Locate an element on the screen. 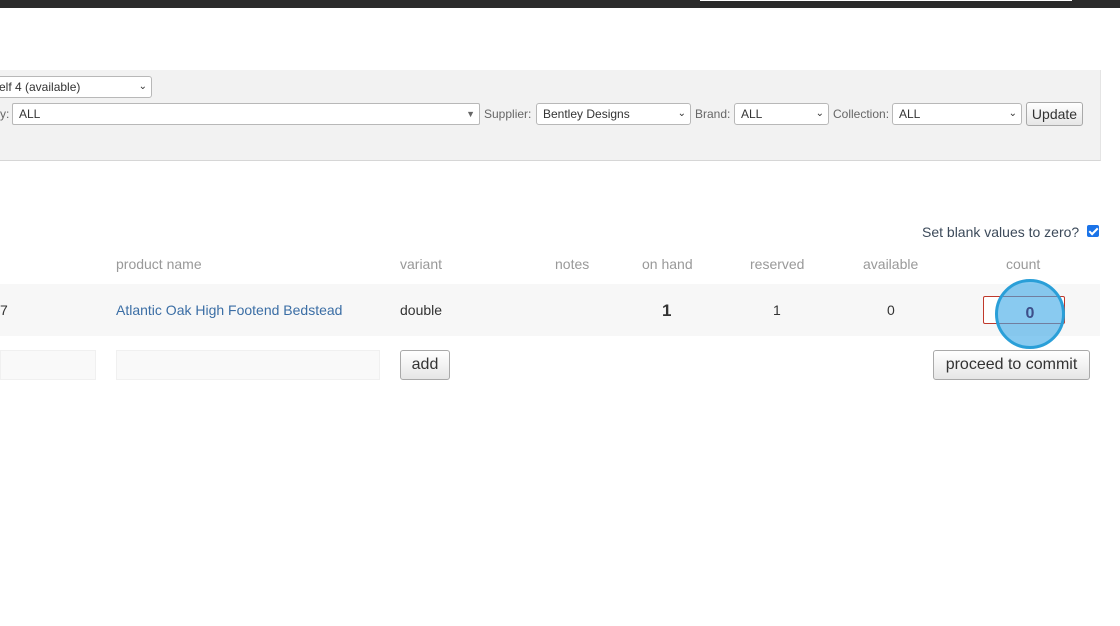 The width and height of the screenshot is (1120, 626). proceed-to-commit-button: proceed to commit is located at coordinates (1011, 365).